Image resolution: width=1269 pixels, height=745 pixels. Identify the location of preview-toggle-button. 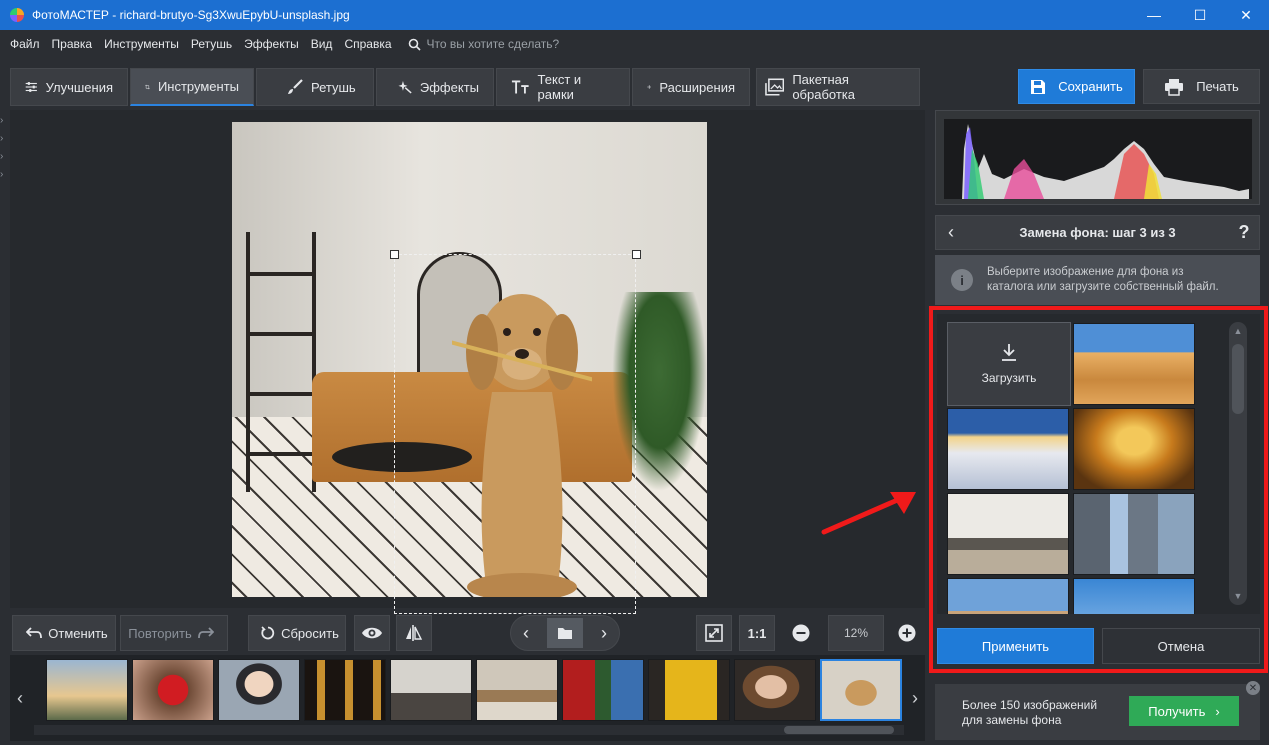
(372, 633).